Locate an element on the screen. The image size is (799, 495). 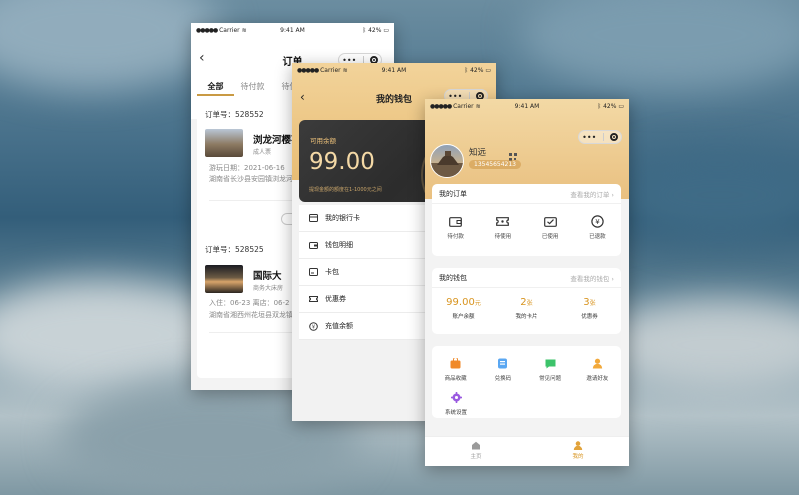
tool-redeem-code: 兑换码 is located at coordinates (503, 367).